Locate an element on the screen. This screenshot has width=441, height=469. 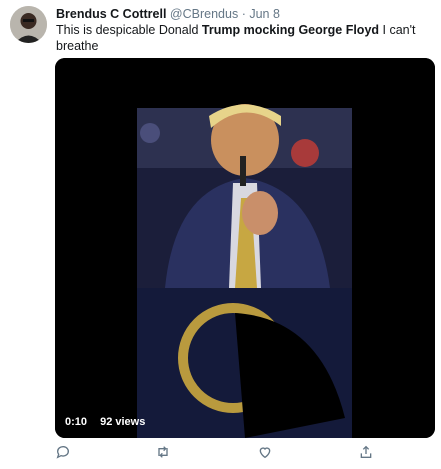
author-name: Brendus C Cottrell is located at coordinates (111, 14).